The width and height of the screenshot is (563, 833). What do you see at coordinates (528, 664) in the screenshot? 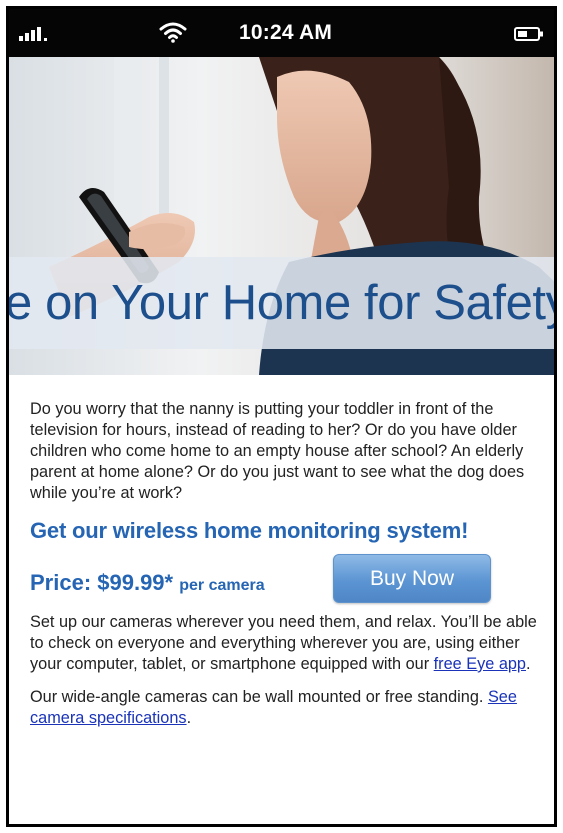
I see `setup-suffix: .` at bounding box center [528, 664].